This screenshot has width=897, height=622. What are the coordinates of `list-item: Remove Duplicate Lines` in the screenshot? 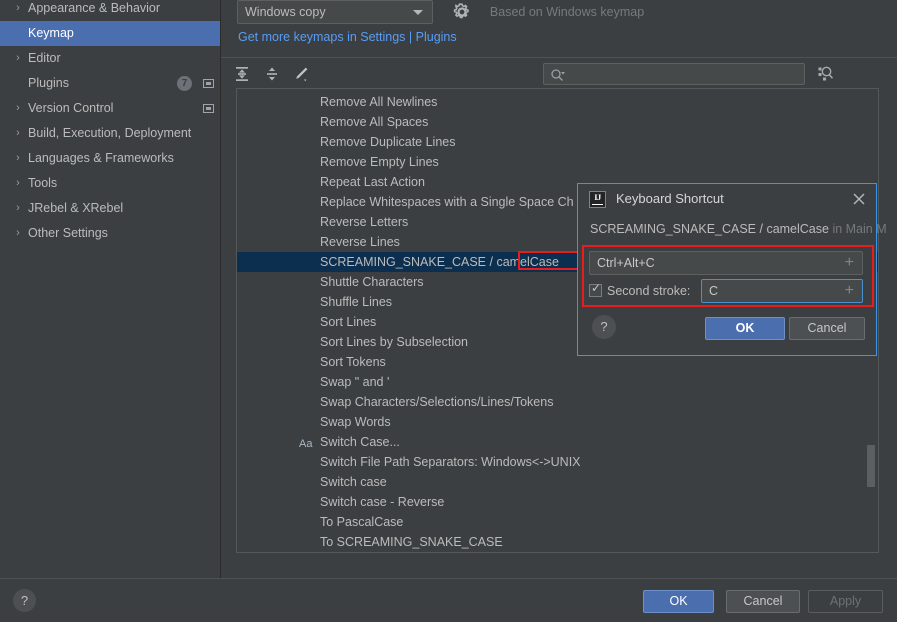 It's located at (557, 142).